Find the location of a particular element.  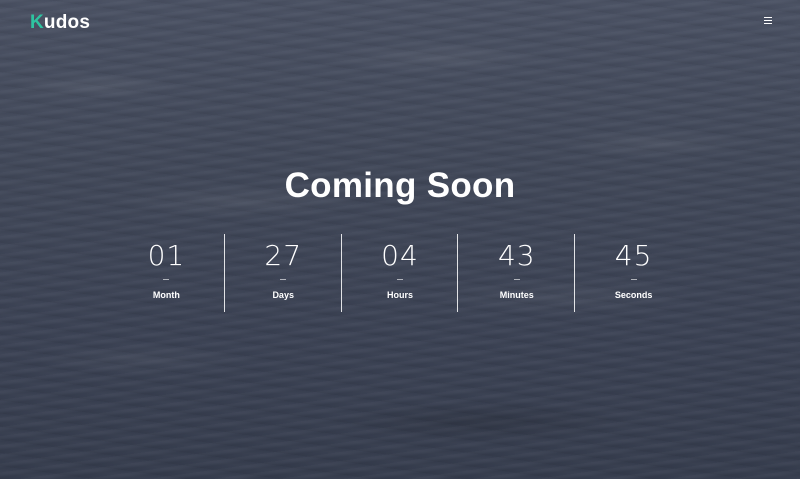

countdown-value: 45 is located at coordinates (633, 255).